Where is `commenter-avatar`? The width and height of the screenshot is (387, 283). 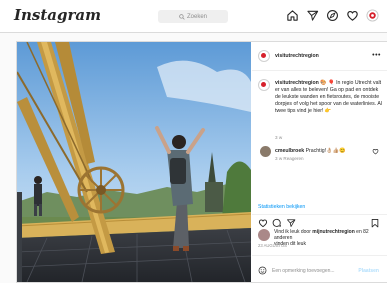
commenter-avatar is located at coordinates (265, 151).